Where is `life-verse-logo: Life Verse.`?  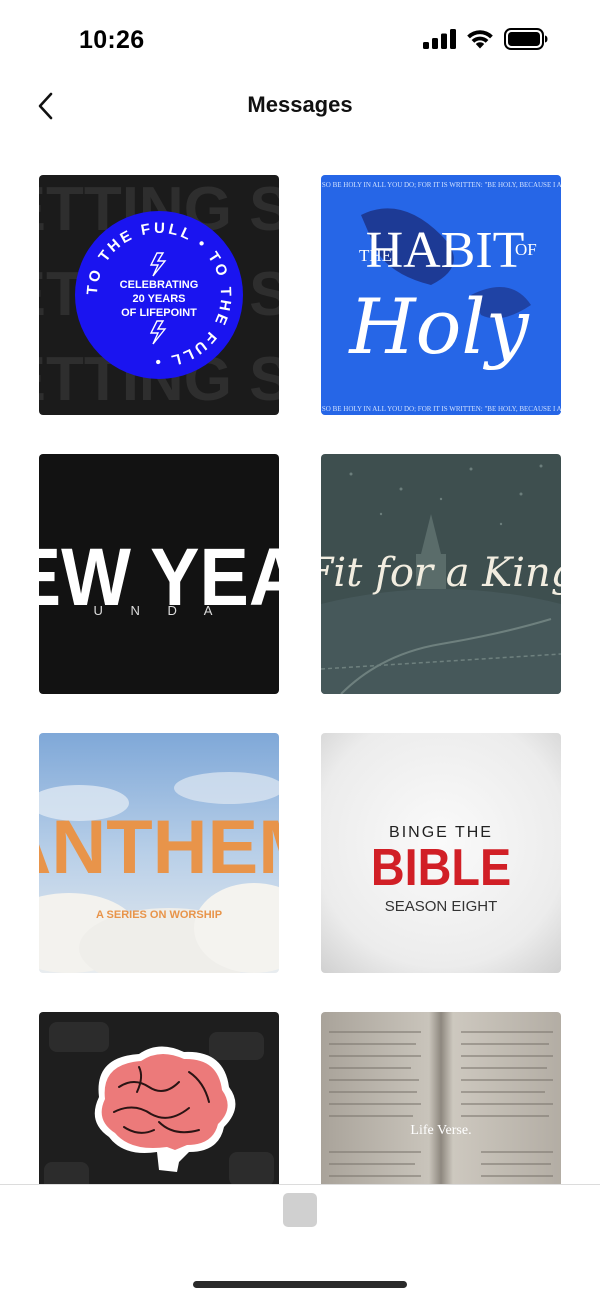 life-verse-logo: Life Verse. is located at coordinates (440, 1130).